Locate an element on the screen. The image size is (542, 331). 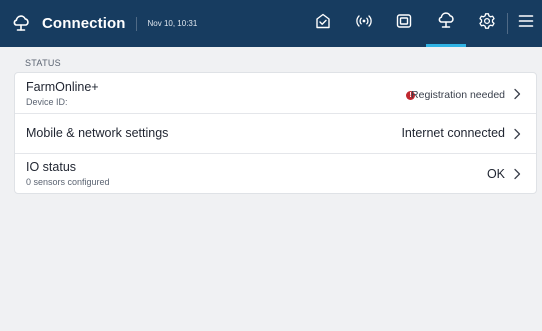
nav-device-button is located at coordinates (404, 23).